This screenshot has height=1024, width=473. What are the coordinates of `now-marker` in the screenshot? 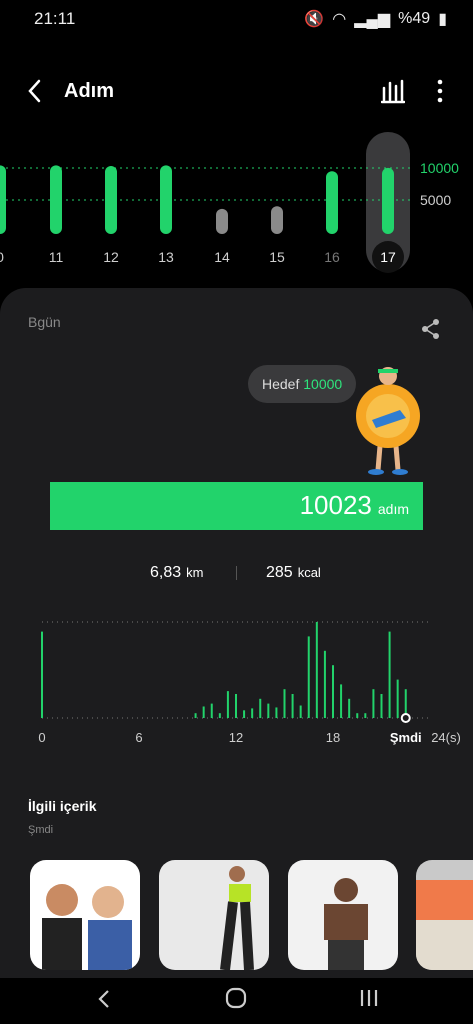 It's located at (405, 718).